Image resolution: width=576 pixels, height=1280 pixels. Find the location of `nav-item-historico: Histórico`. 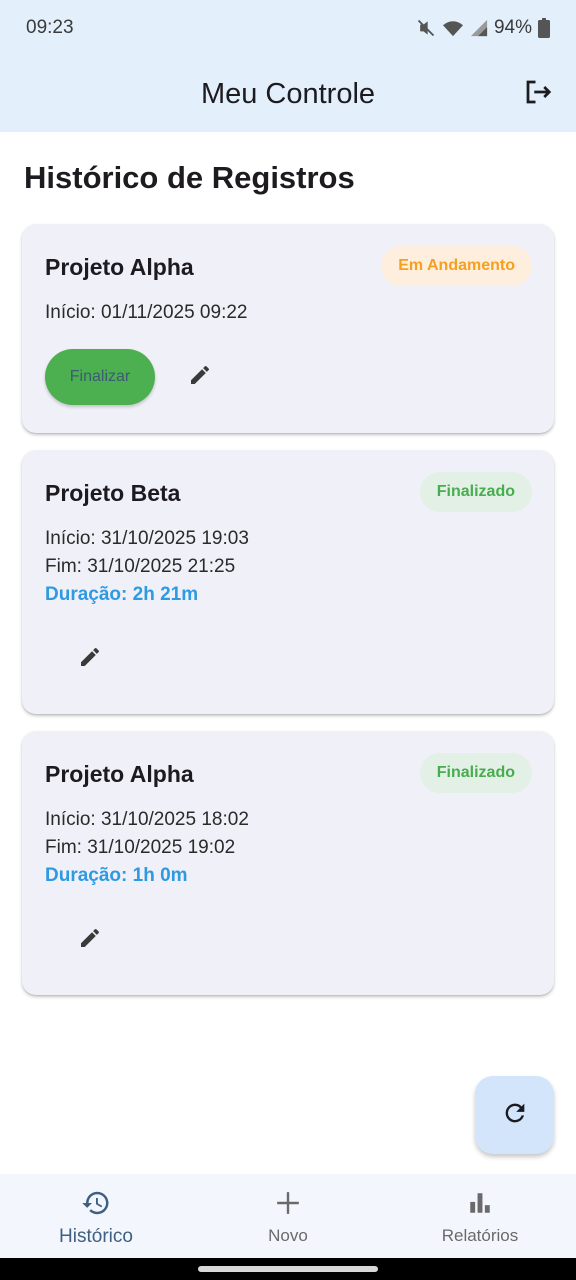

nav-item-historico: Histórico is located at coordinates (96, 1216).